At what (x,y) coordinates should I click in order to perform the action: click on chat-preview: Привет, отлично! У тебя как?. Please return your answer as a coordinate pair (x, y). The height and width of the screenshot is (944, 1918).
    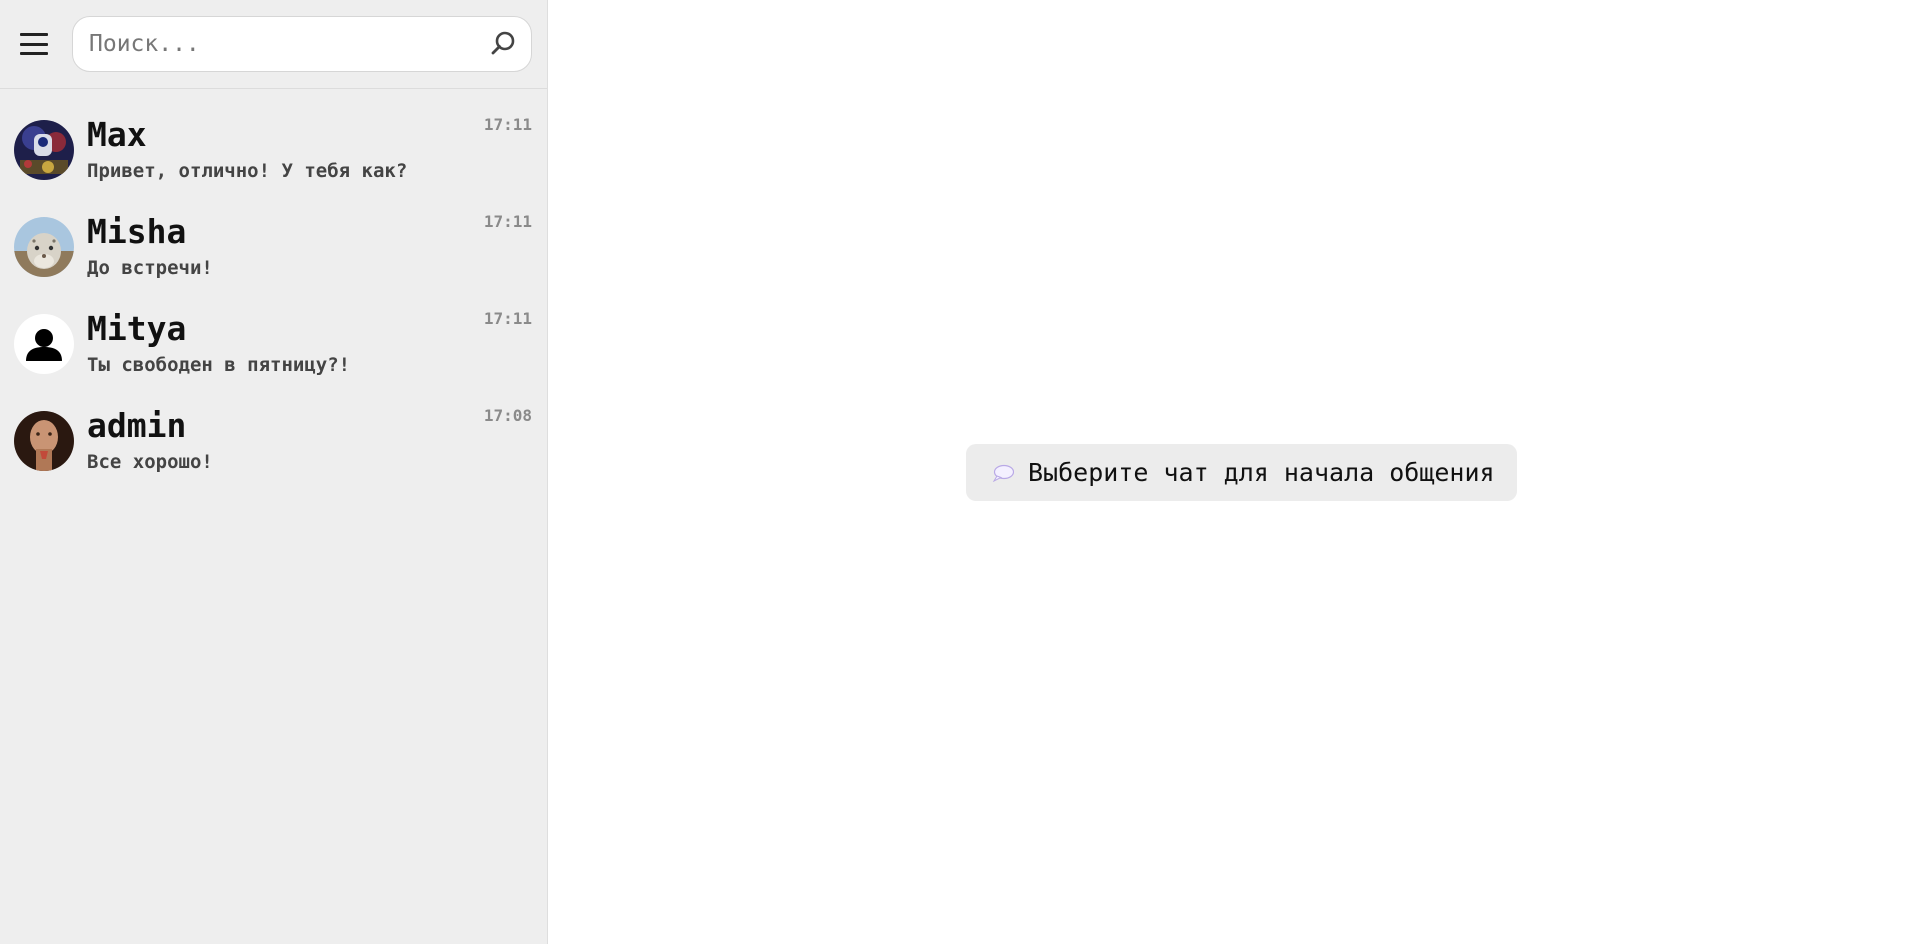
    Looking at the image, I should click on (247, 170).